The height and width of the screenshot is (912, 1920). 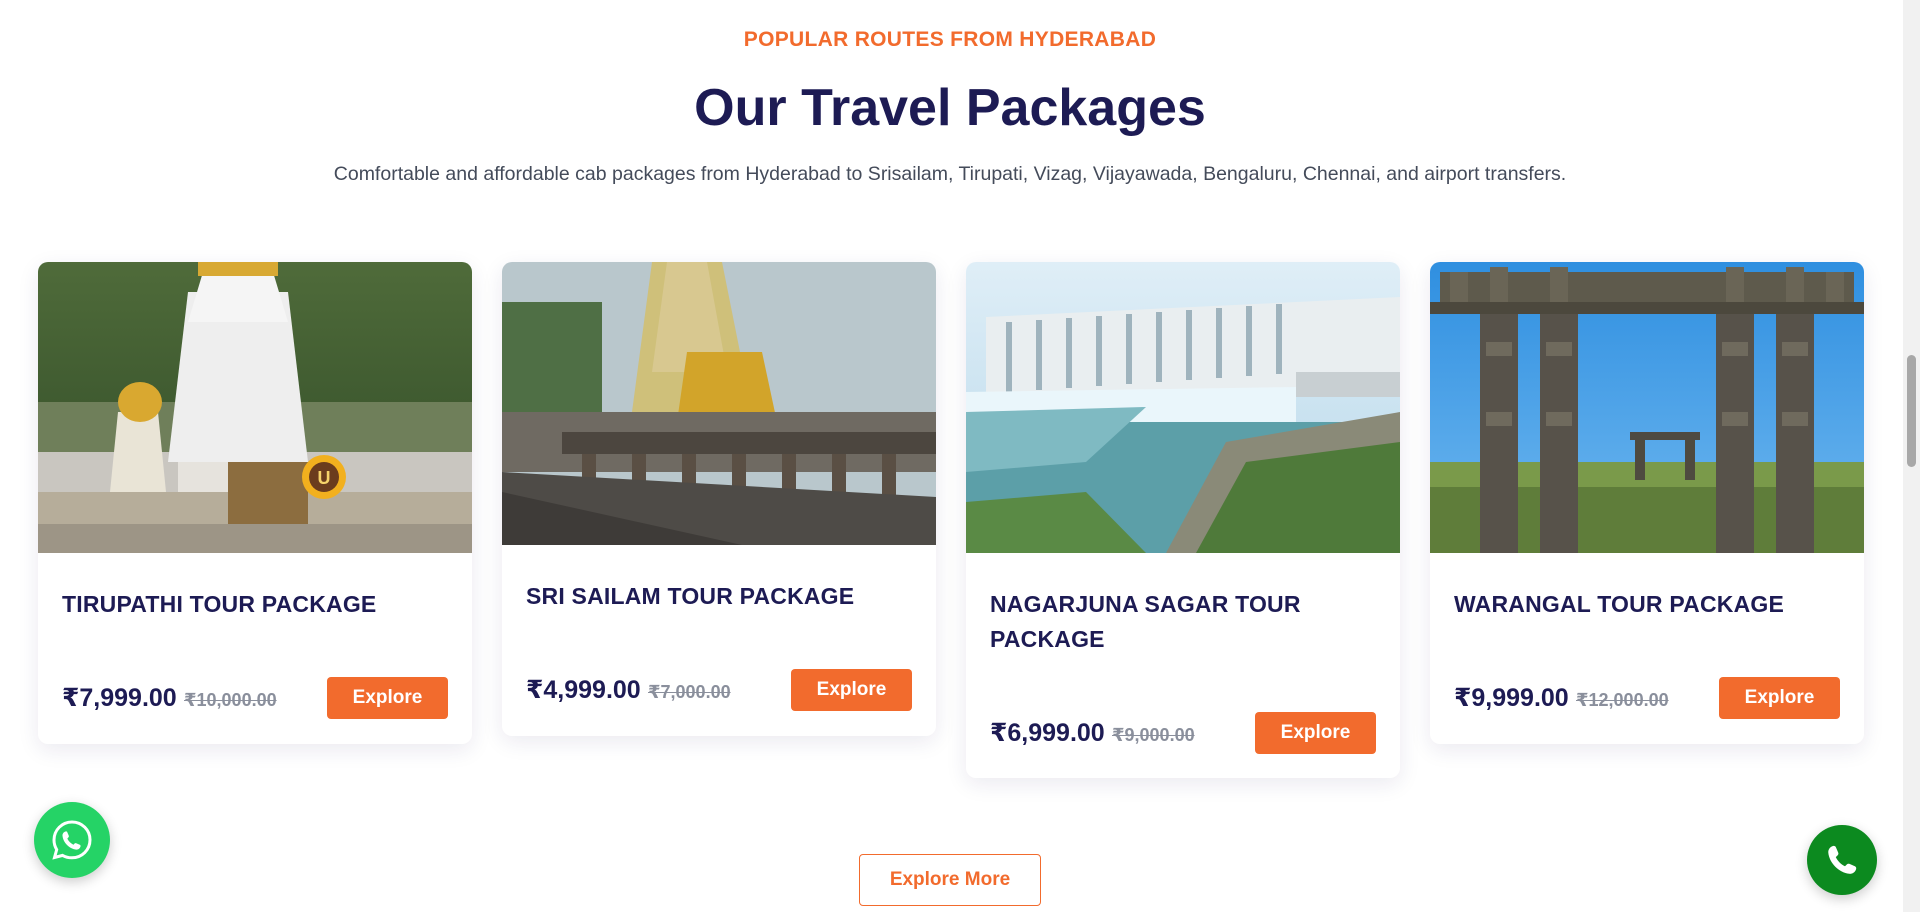 I want to click on whatsapp-icon, so click(x=72, y=840).